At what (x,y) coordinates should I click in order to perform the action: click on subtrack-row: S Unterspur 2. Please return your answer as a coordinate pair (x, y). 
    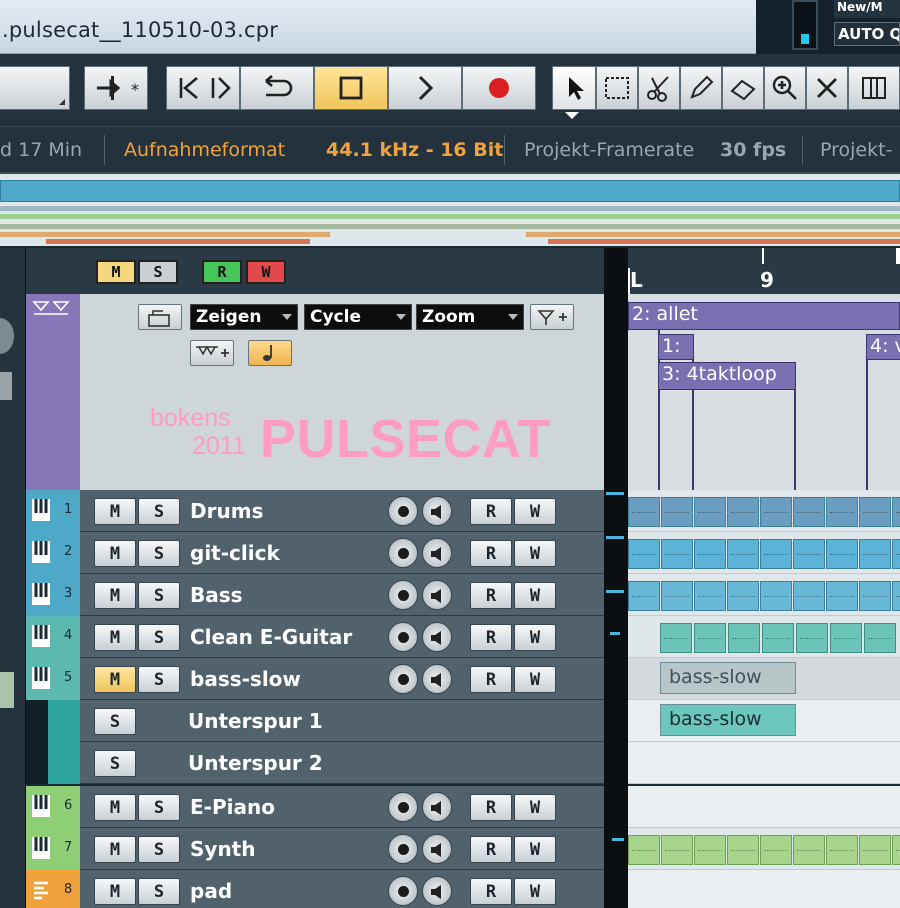
    Looking at the image, I should click on (315, 763).